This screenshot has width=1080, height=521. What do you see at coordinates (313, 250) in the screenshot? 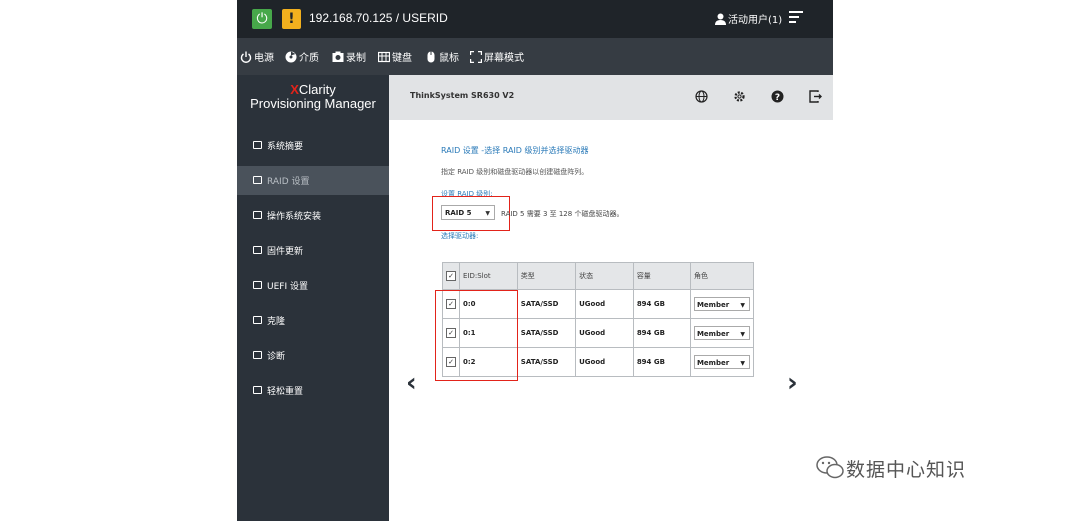
I see `sidebar-item-firmware: 固件更新` at bounding box center [313, 250].